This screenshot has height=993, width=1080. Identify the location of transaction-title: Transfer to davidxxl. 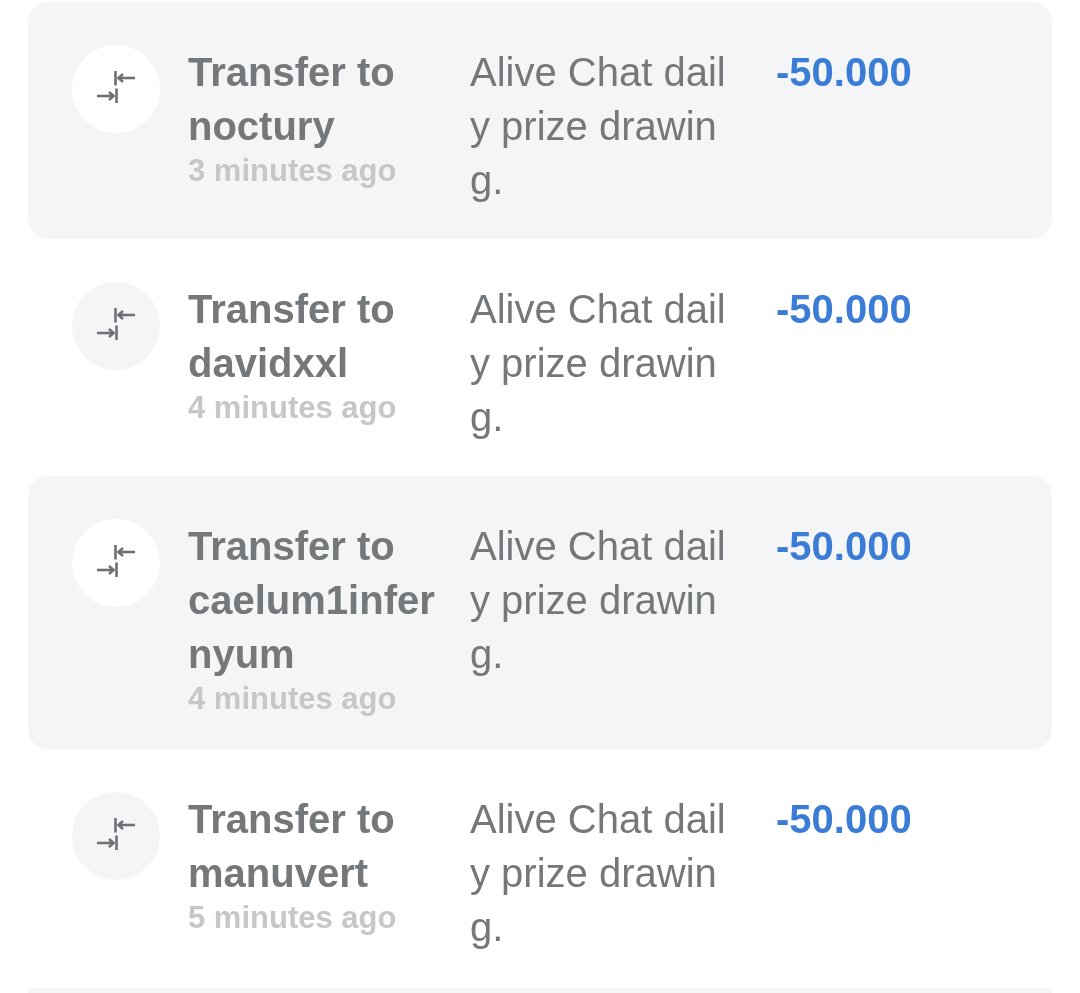
(292, 336).